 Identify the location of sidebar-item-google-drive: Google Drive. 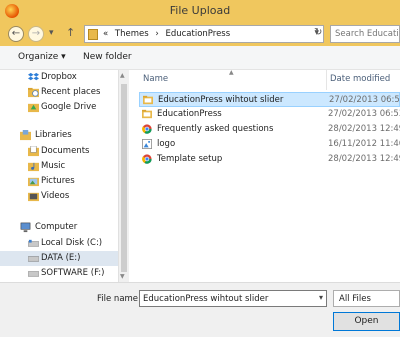
(59, 107).